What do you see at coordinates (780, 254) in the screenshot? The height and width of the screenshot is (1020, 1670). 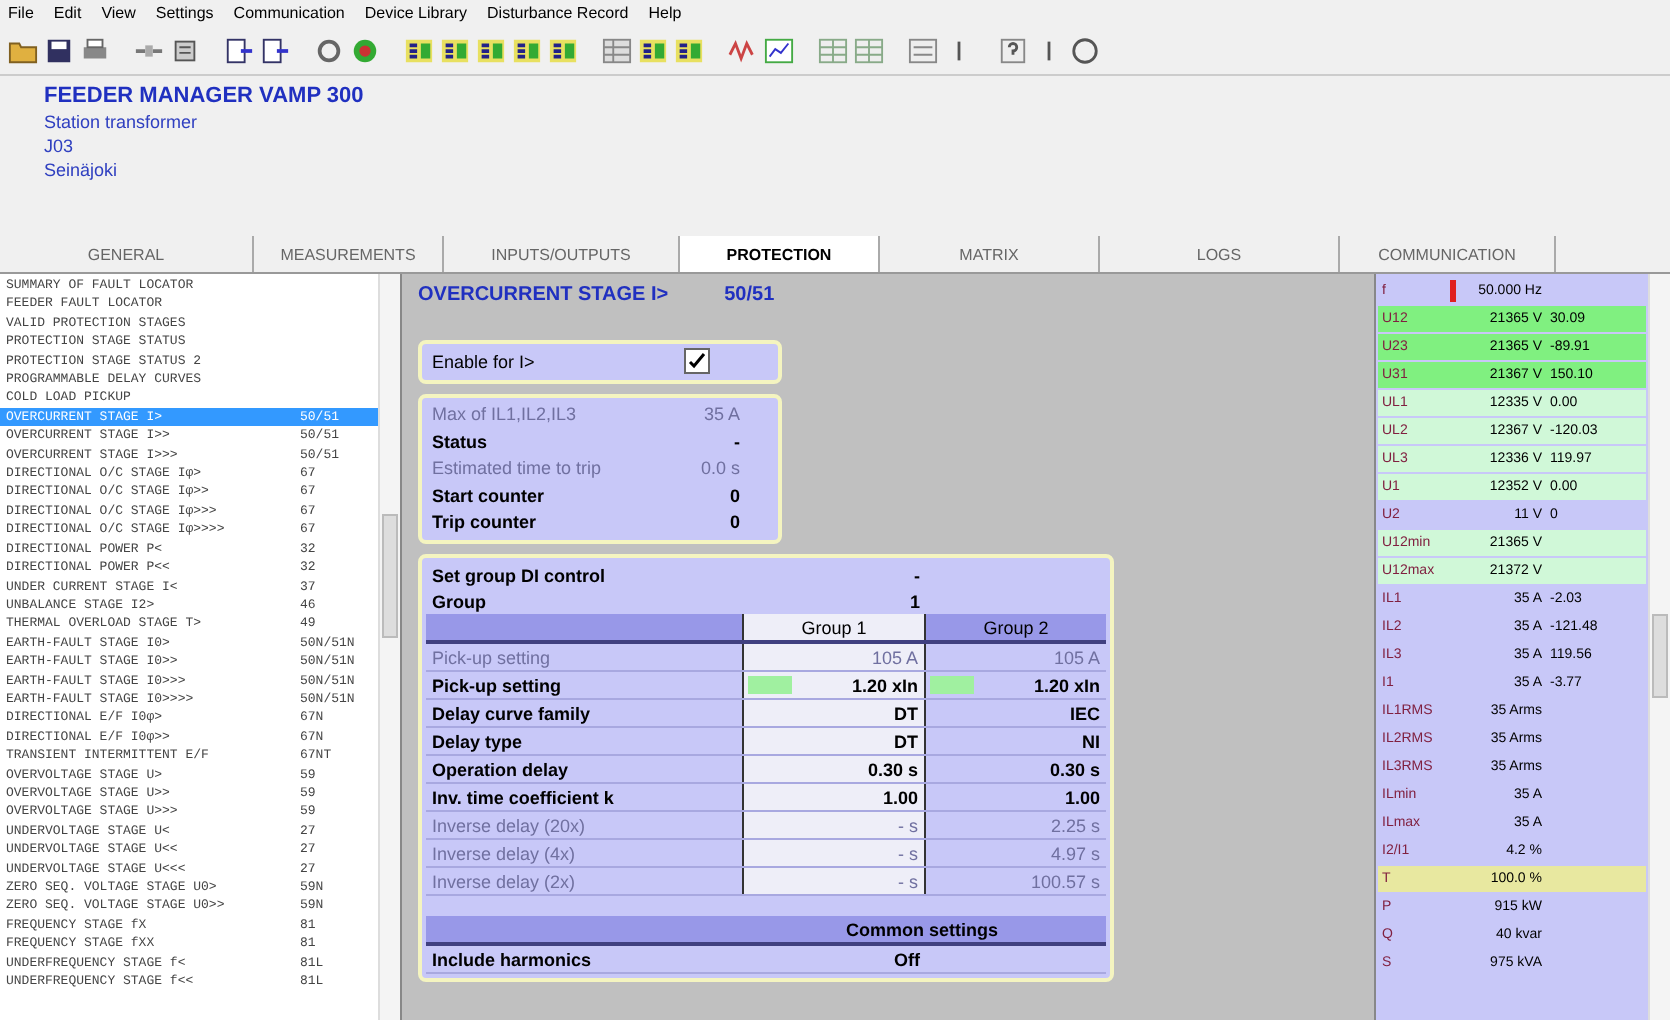 I see `tab: PROTECTION` at bounding box center [780, 254].